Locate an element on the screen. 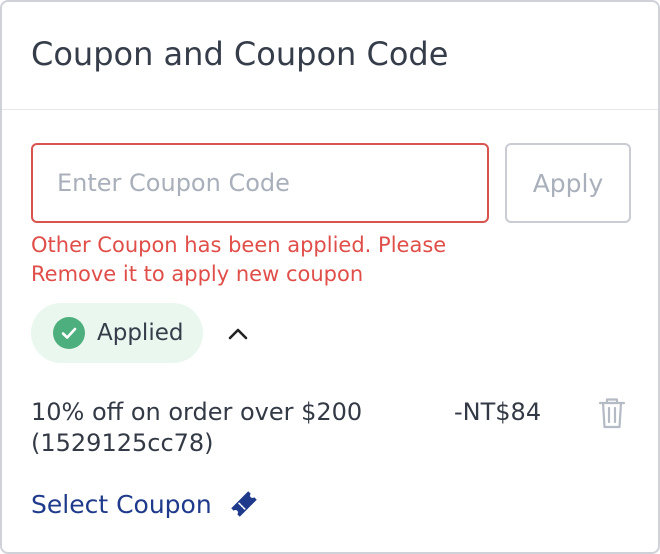 Image resolution: width=660 pixels, height=554 pixels. apply-button: Apply is located at coordinates (568, 183).